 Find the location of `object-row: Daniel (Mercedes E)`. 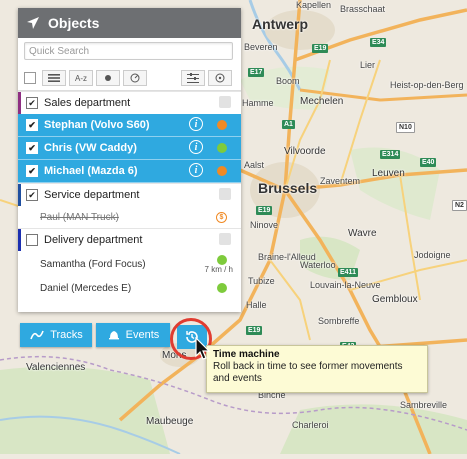

object-row: Daniel (Mercedes E) is located at coordinates (129, 288).